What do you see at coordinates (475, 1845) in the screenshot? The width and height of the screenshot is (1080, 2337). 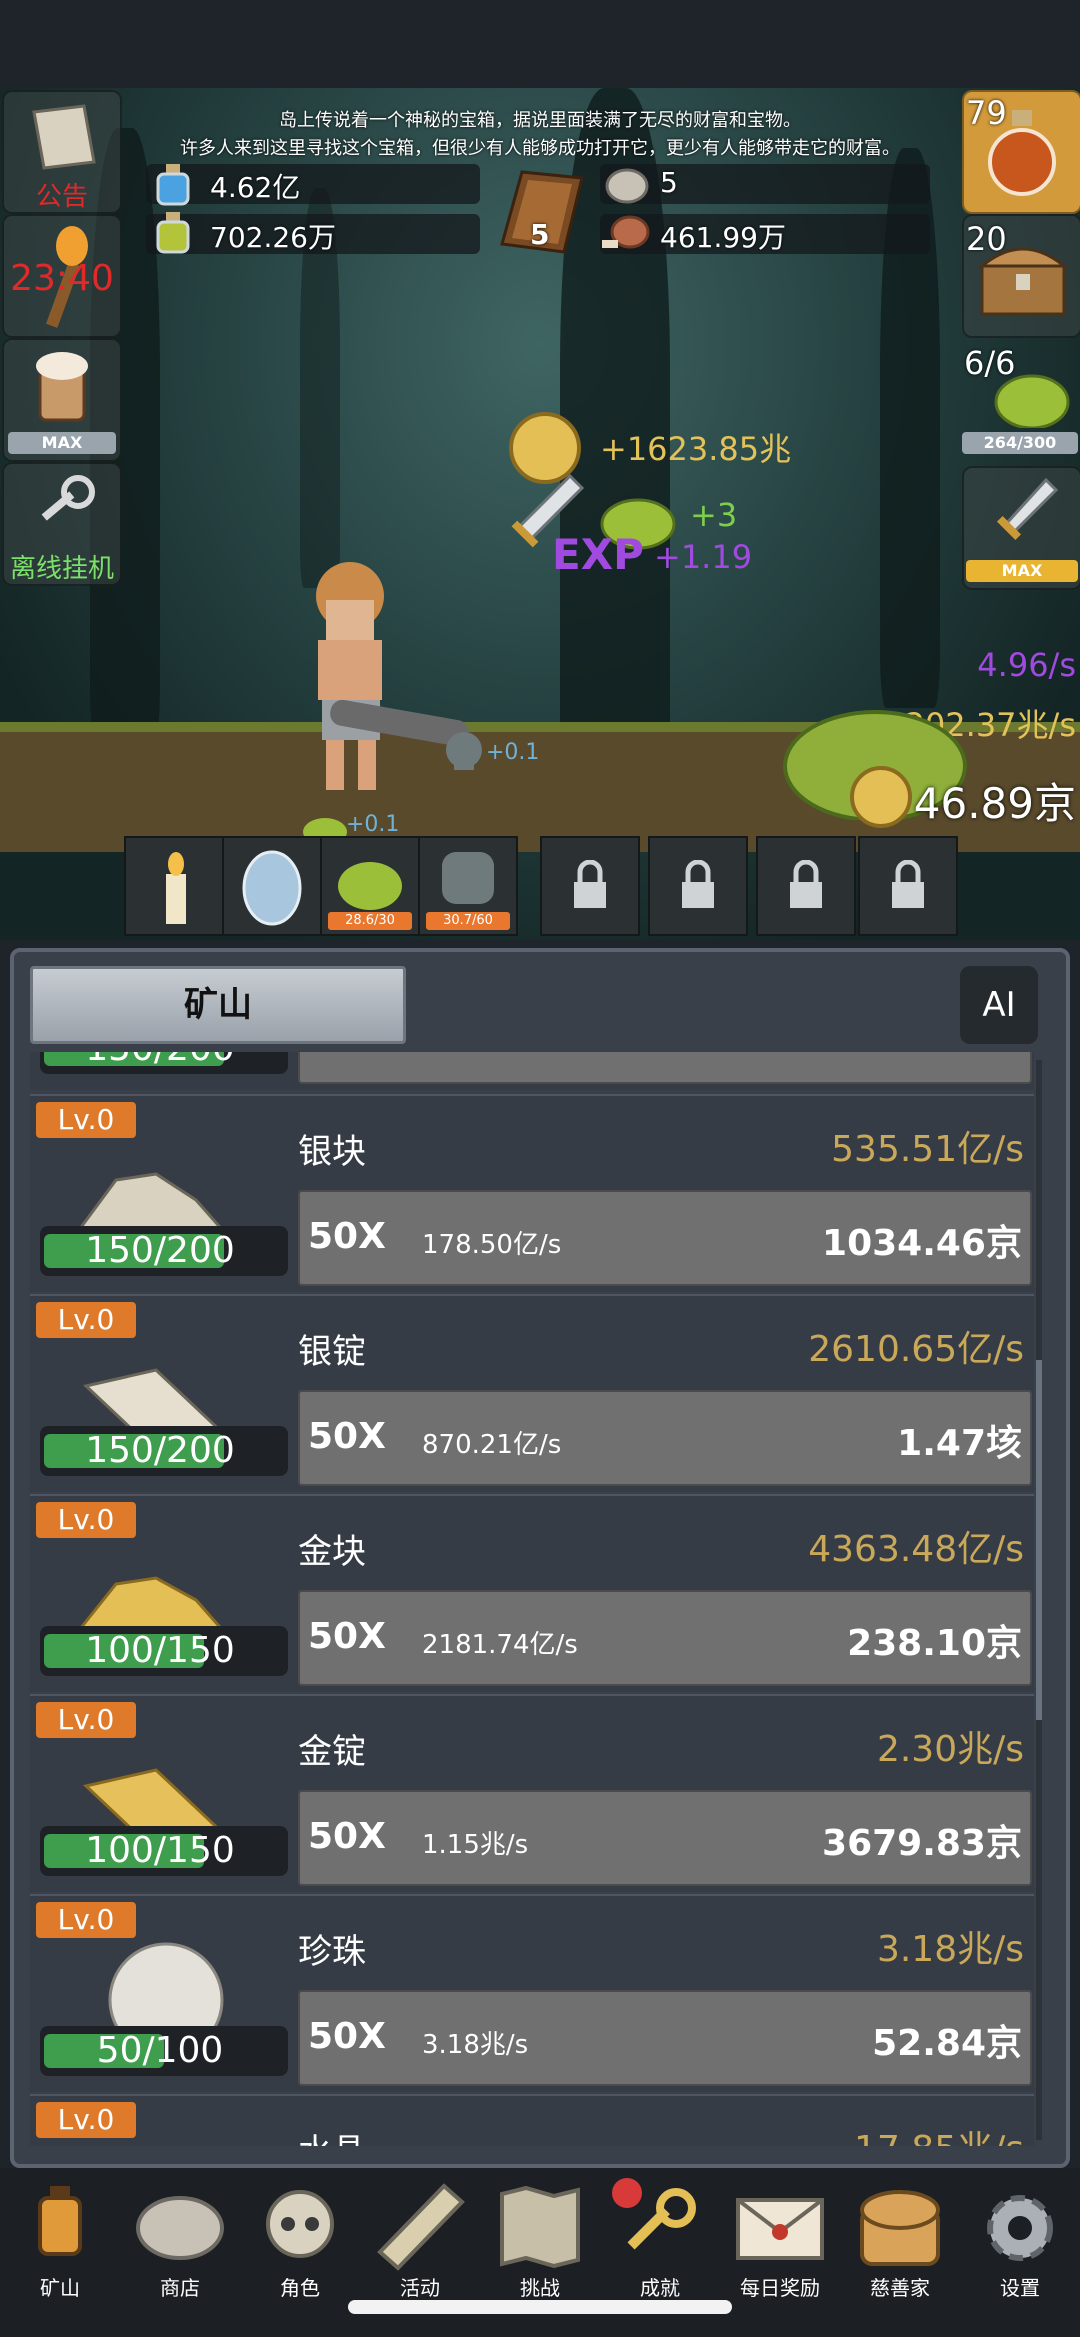 I see `unit-rate: 1.15兆/s` at bounding box center [475, 1845].